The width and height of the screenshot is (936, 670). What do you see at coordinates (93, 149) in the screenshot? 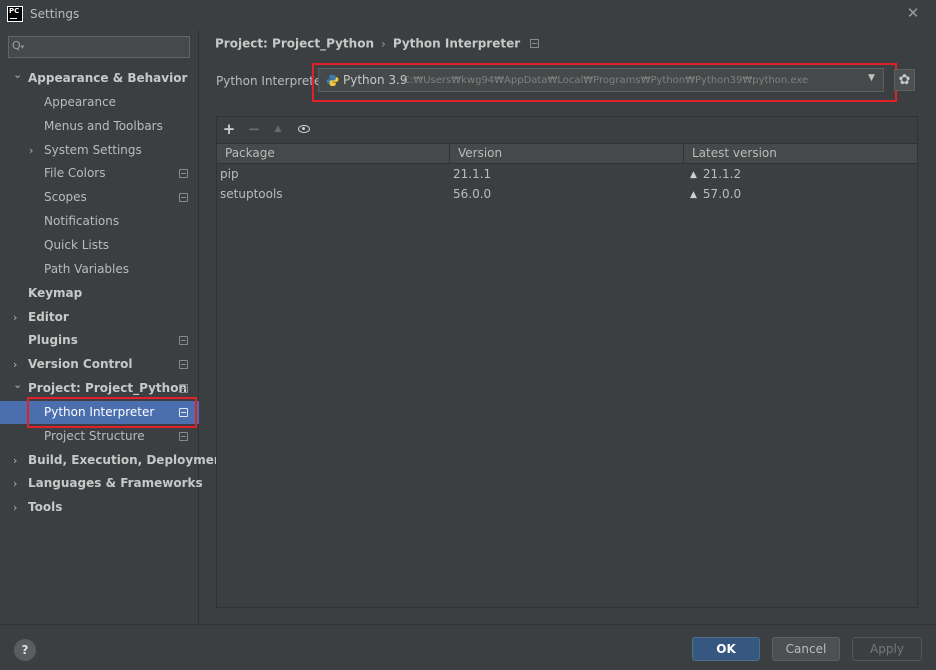
I see `sidebar-item-label: System Settings` at bounding box center [93, 149].